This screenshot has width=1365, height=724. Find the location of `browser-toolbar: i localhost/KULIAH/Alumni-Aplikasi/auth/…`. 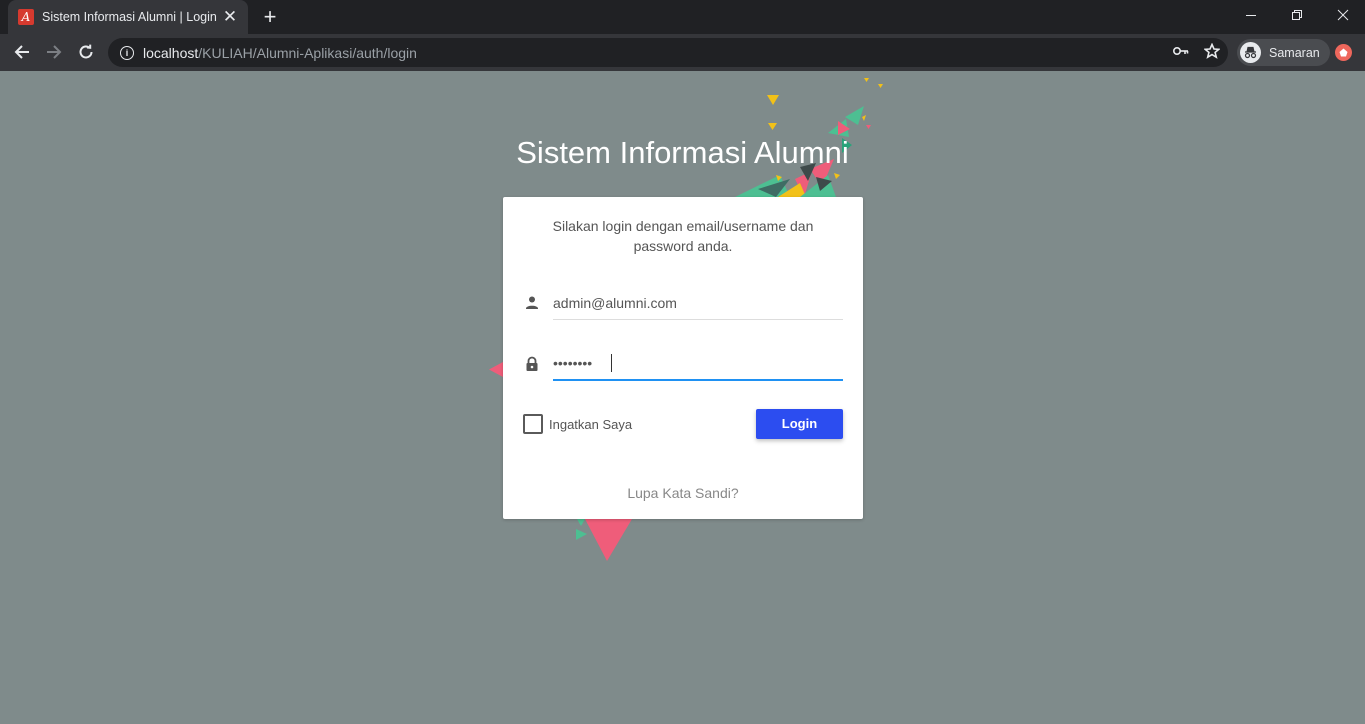

browser-toolbar: i localhost/KULIAH/Alumni-Aplikasi/auth/… is located at coordinates (682, 52).